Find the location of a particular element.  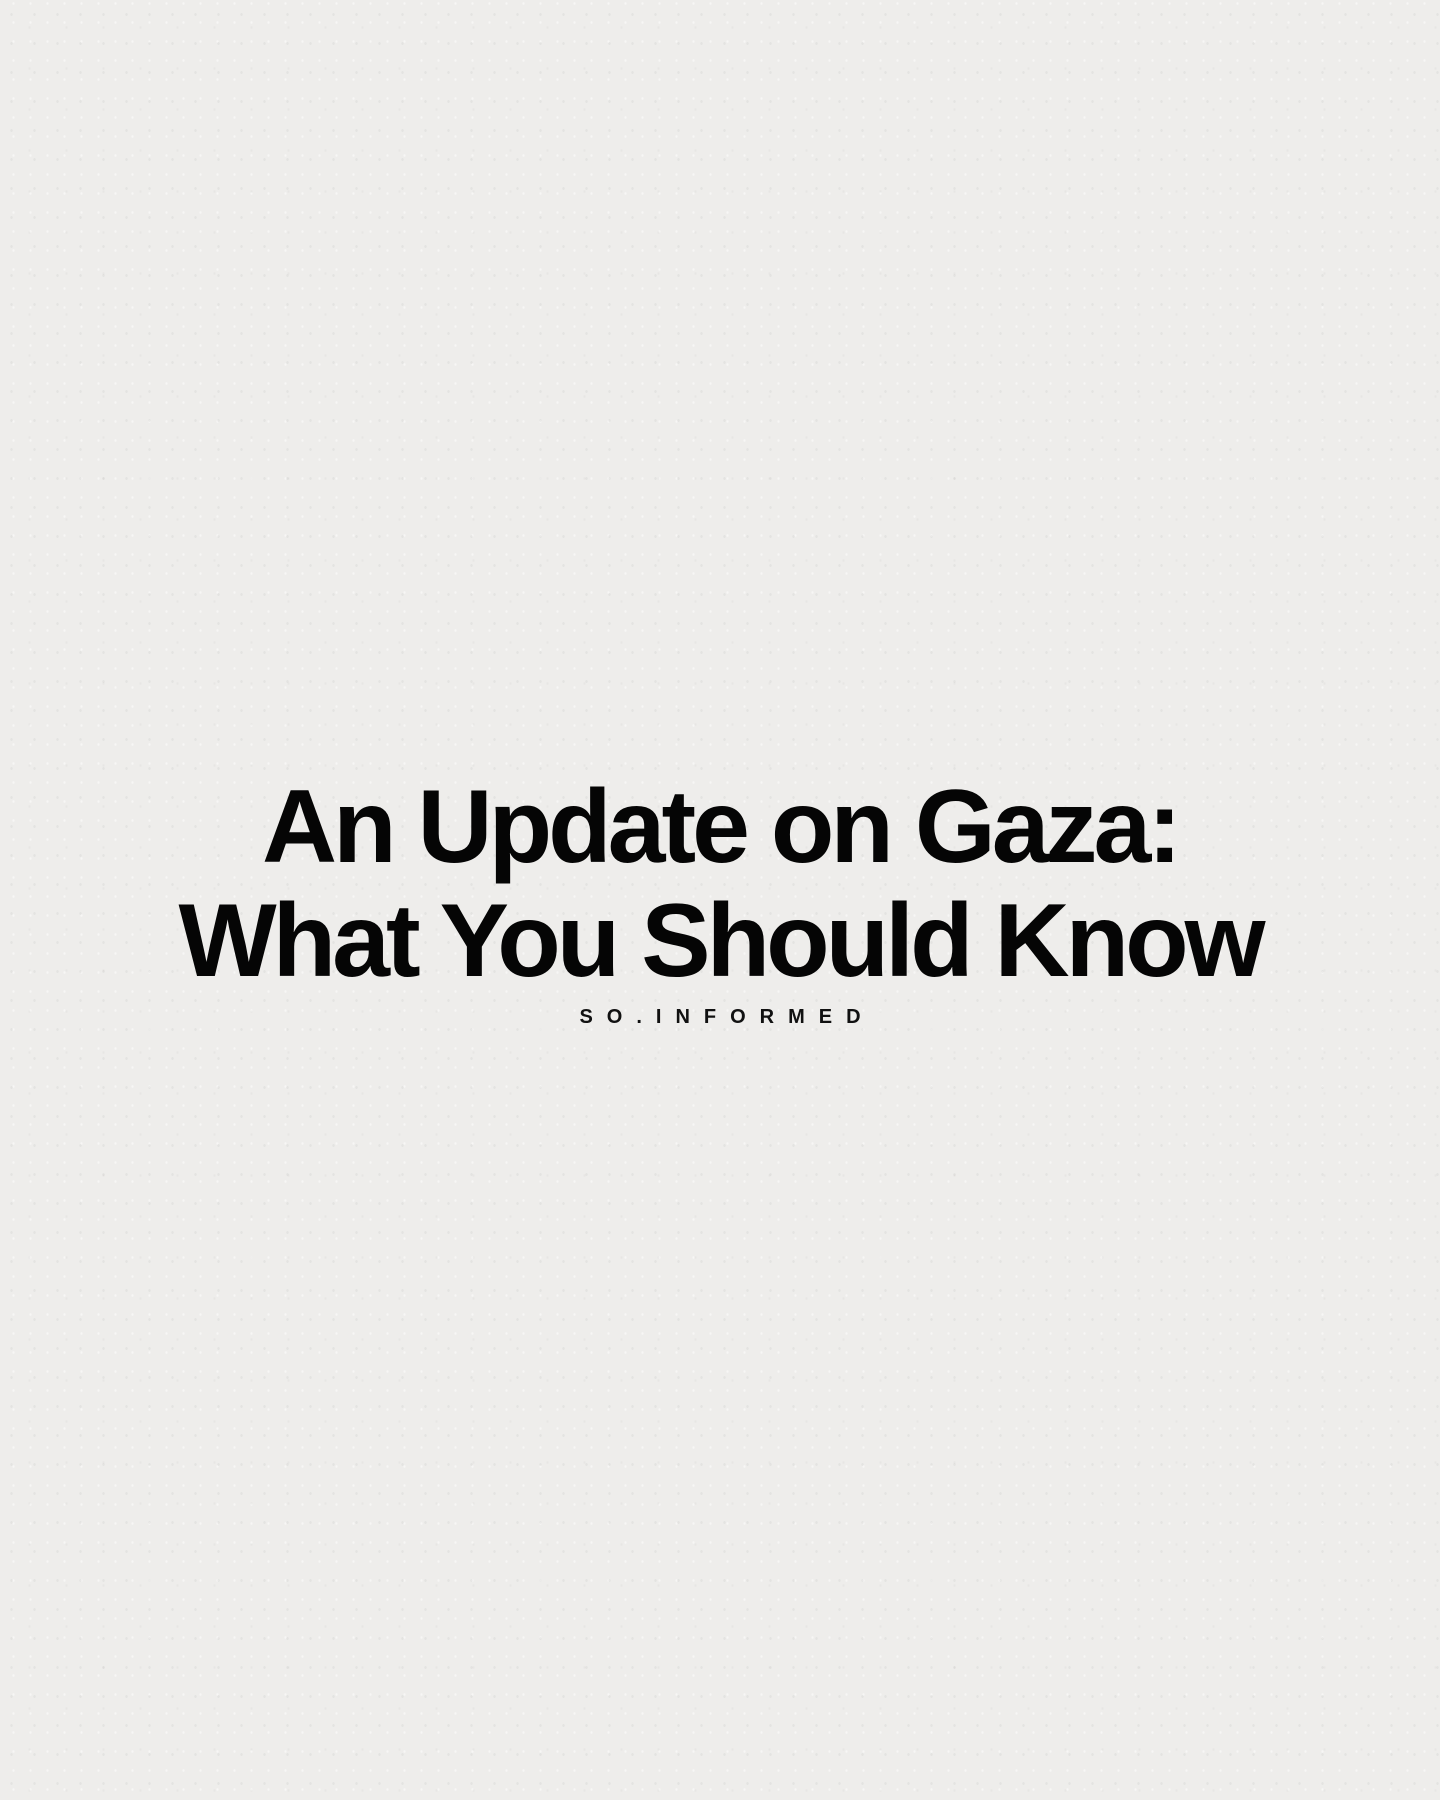

headline: An Update on Gaza: What You Should Know is located at coordinates (720, 884).